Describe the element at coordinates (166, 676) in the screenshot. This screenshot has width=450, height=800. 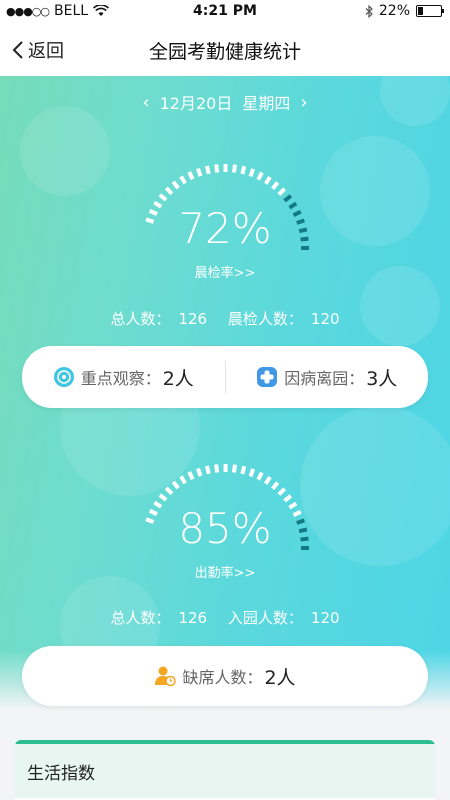
I see `person-clock-icon` at that location.